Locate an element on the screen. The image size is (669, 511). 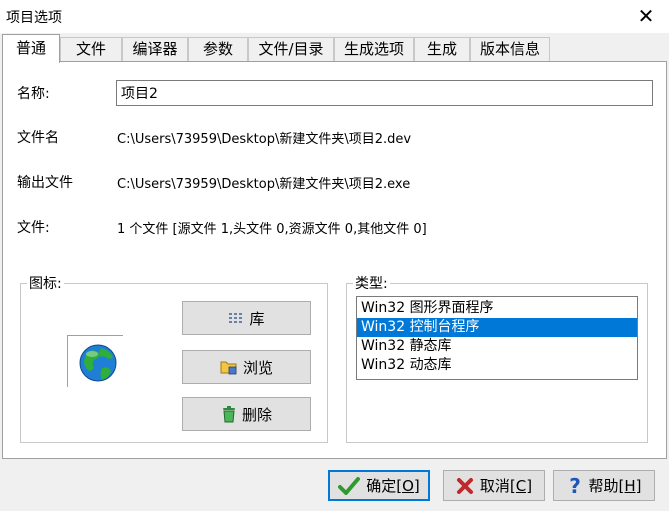
globe-icon is located at coordinates (98, 363).